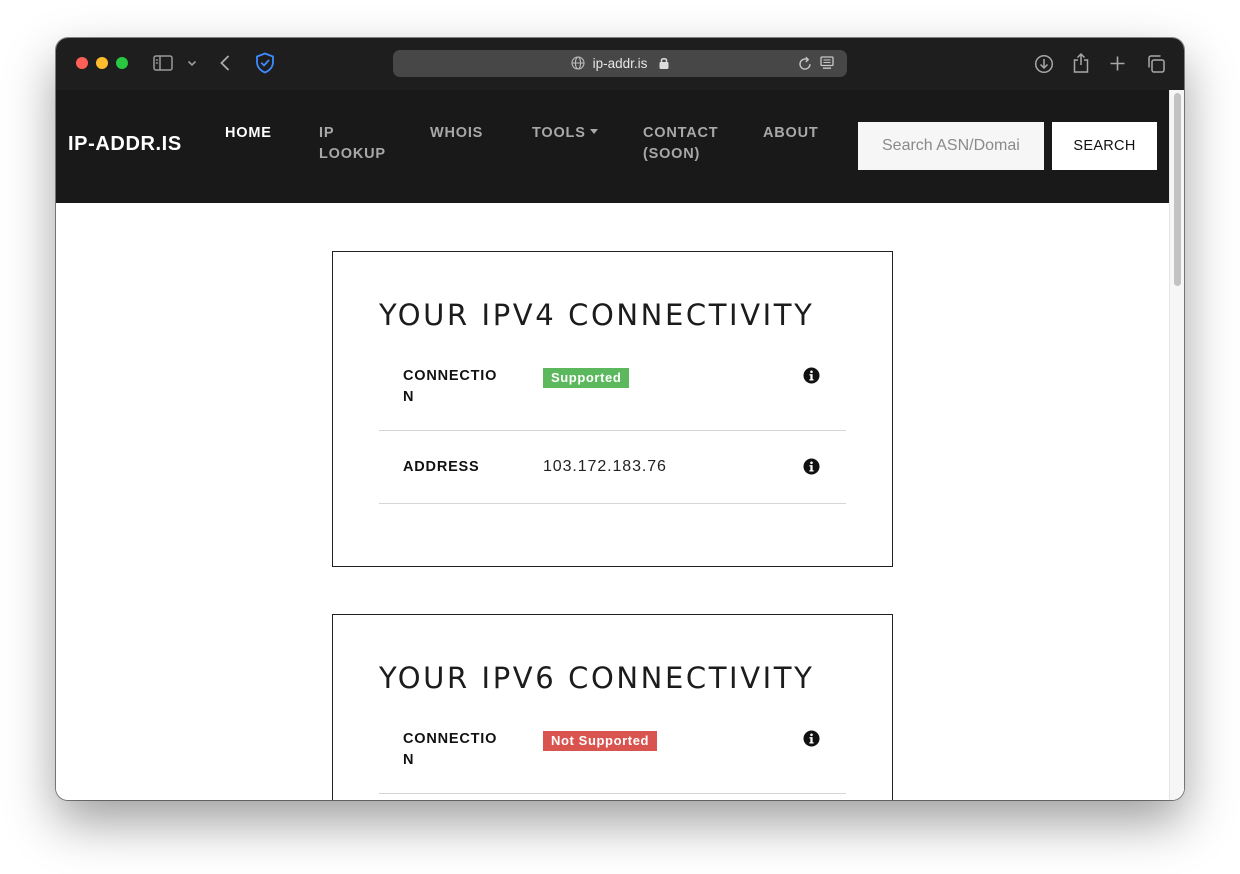  What do you see at coordinates (612, 477) in the screenshot?
I see `address-row: ADDRESS 103.172.183.76` at bounding box center [612, 477].